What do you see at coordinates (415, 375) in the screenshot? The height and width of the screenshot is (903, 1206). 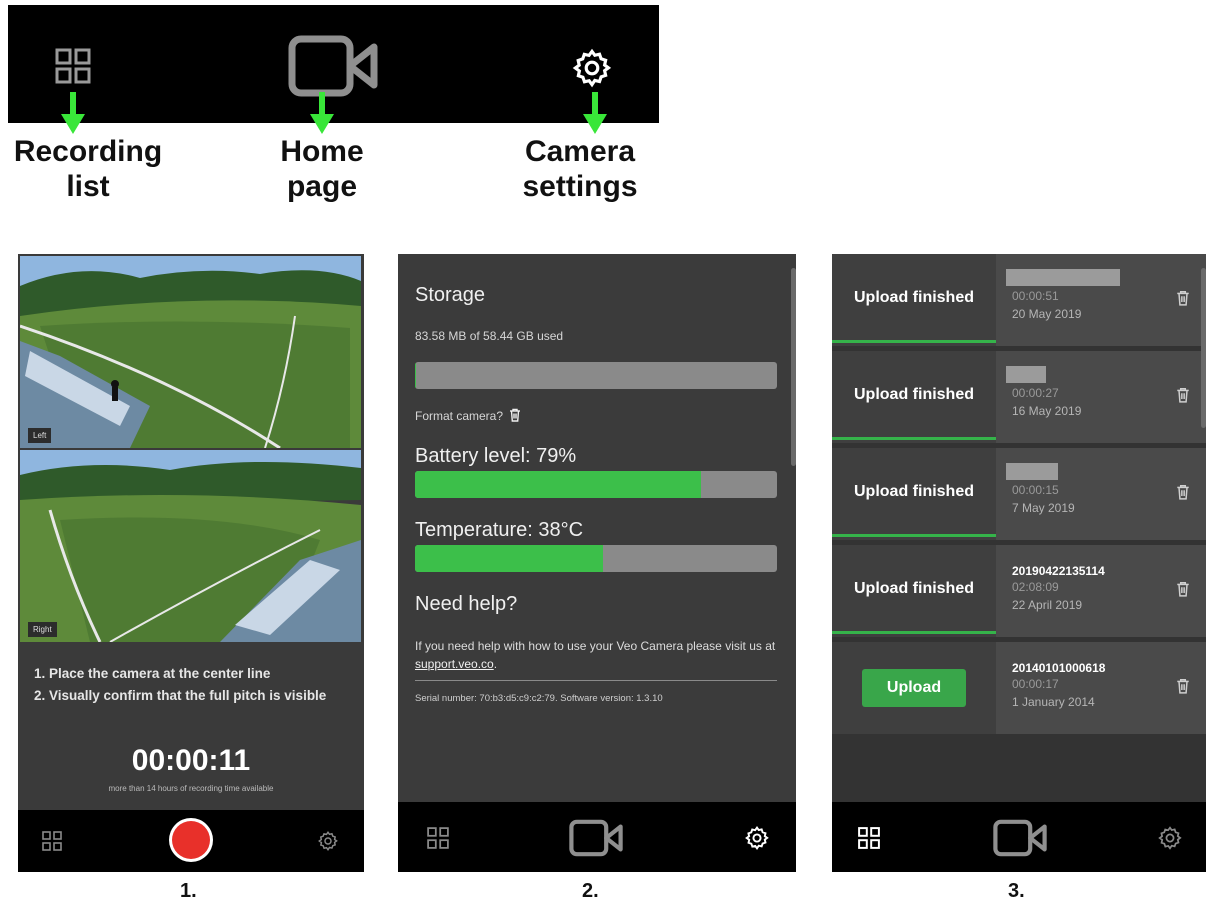 I see `storage-bar-fill` at bounding box center [415, 375].